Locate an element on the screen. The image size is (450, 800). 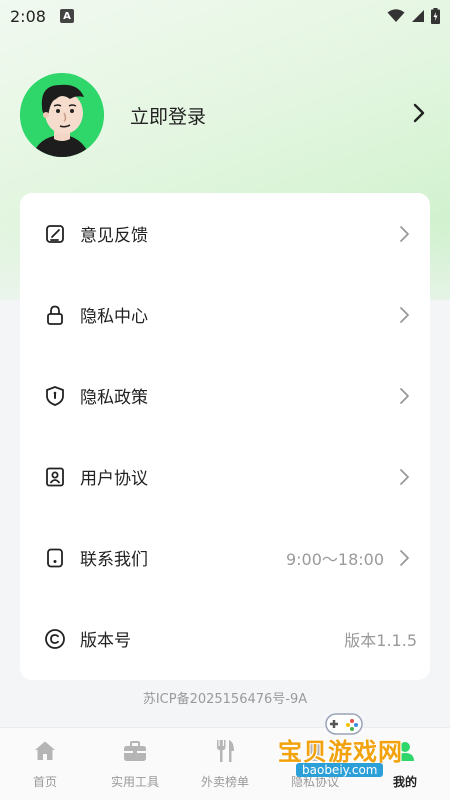
tab-label: 我的 is located at coordinates (404, 782).